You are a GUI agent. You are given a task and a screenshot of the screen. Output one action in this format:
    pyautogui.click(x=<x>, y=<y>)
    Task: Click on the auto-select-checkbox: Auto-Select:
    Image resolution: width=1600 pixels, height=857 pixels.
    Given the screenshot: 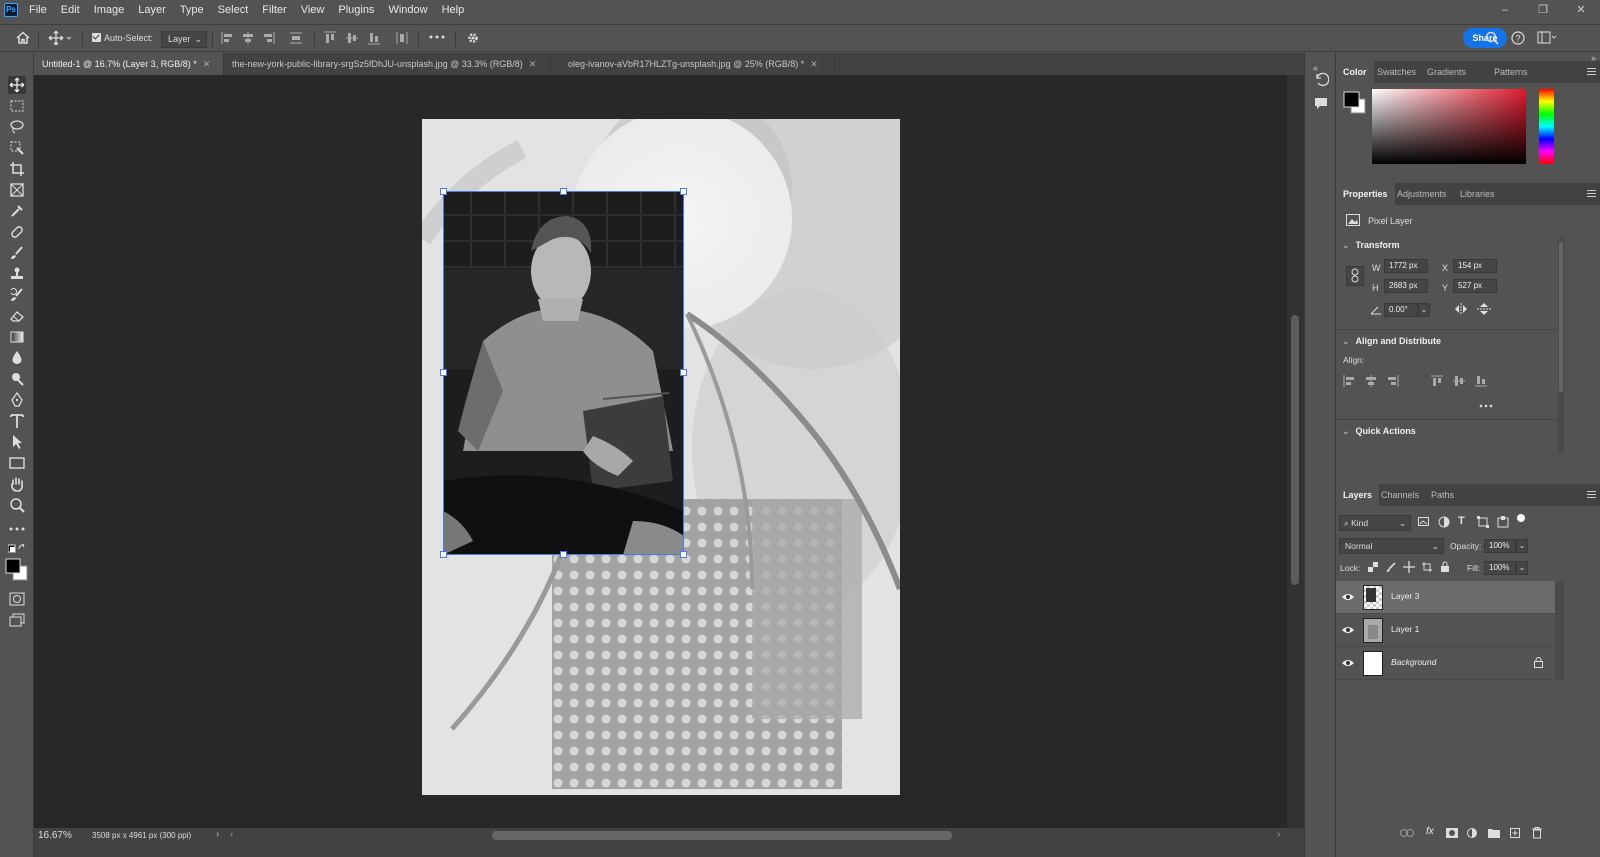 What is the action you would take?
    pyautogui.click(x=122, y=38)
    